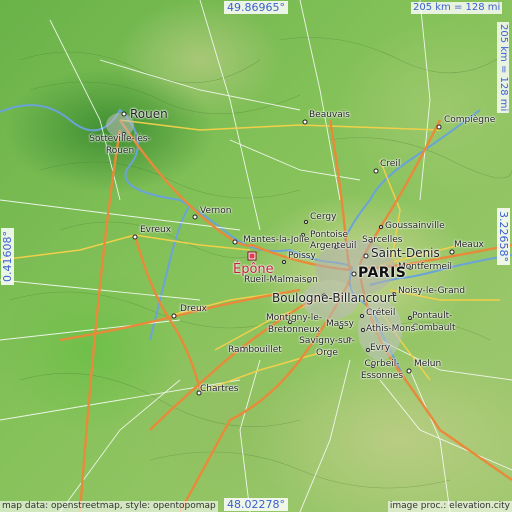  What do you see at coordinates (381, 313) in the screenshot?
I see `city-label-creteil: Créteil` at bounding box center [381, 313].